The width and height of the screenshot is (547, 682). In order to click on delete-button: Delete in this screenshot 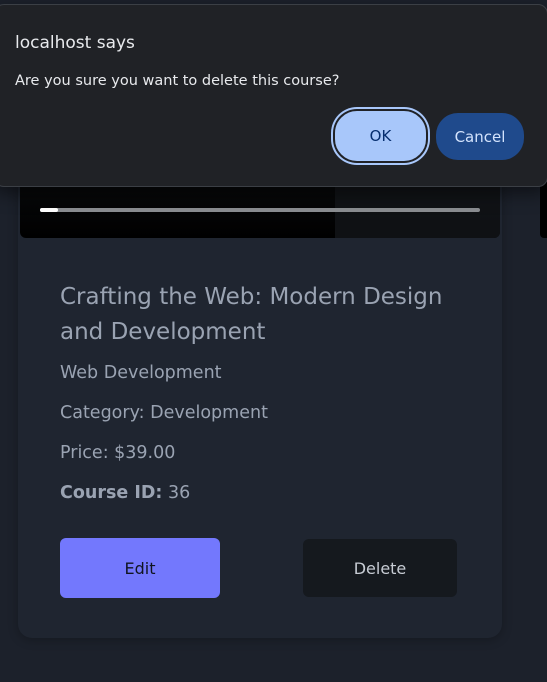, I will do `click(380, 568)`.